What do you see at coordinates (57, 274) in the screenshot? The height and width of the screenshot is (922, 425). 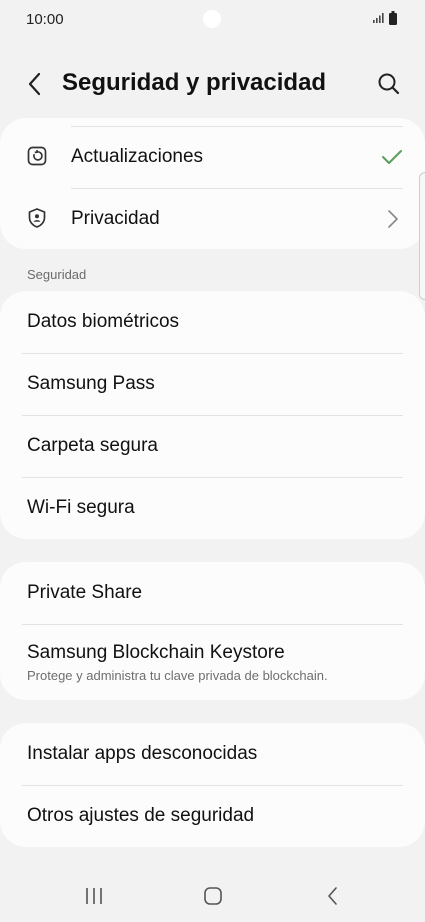 I see `section-header-seguridad: Seguridad` at bounding box center [57, 274].